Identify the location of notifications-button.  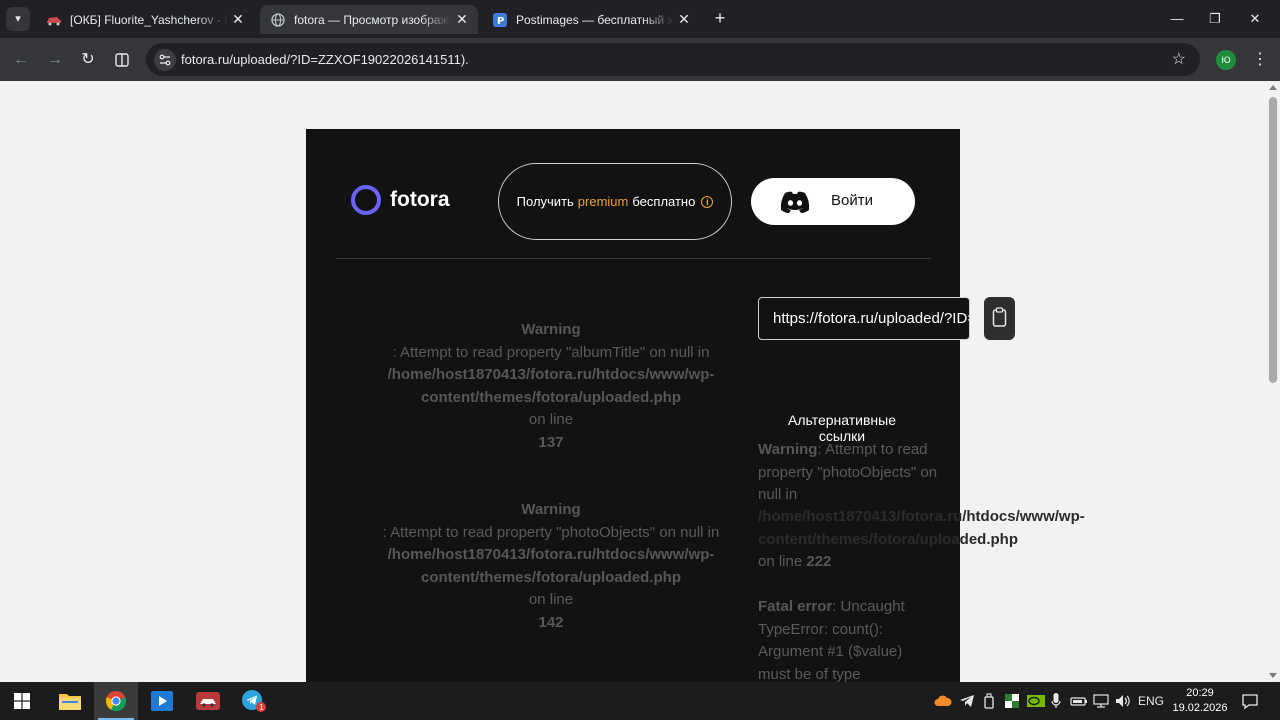
(1250, 701).